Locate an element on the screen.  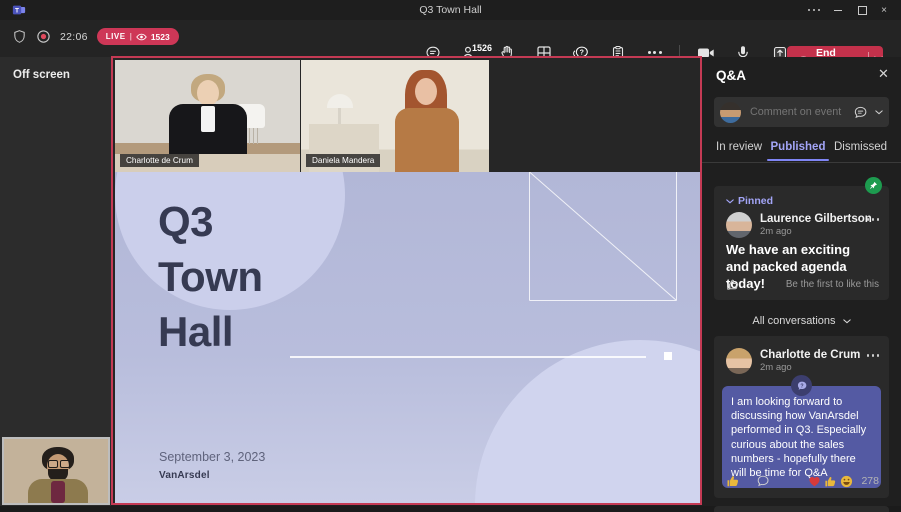
off-screen-sidebar: Off screen is located at coordinates (55, 281).